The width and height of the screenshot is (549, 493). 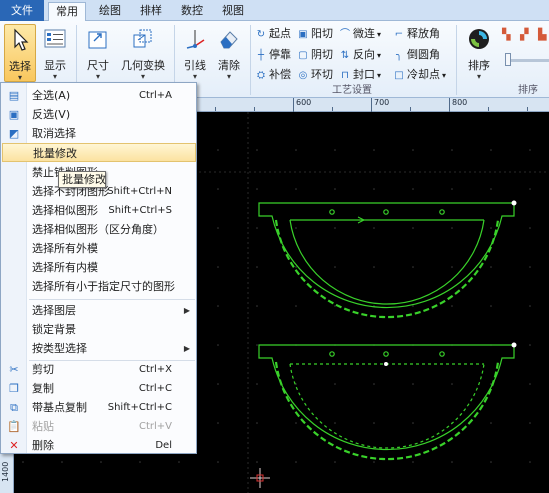 I want to click on micro-link-button: ⌒ 微连 ▾, so click(x=360, y=34).